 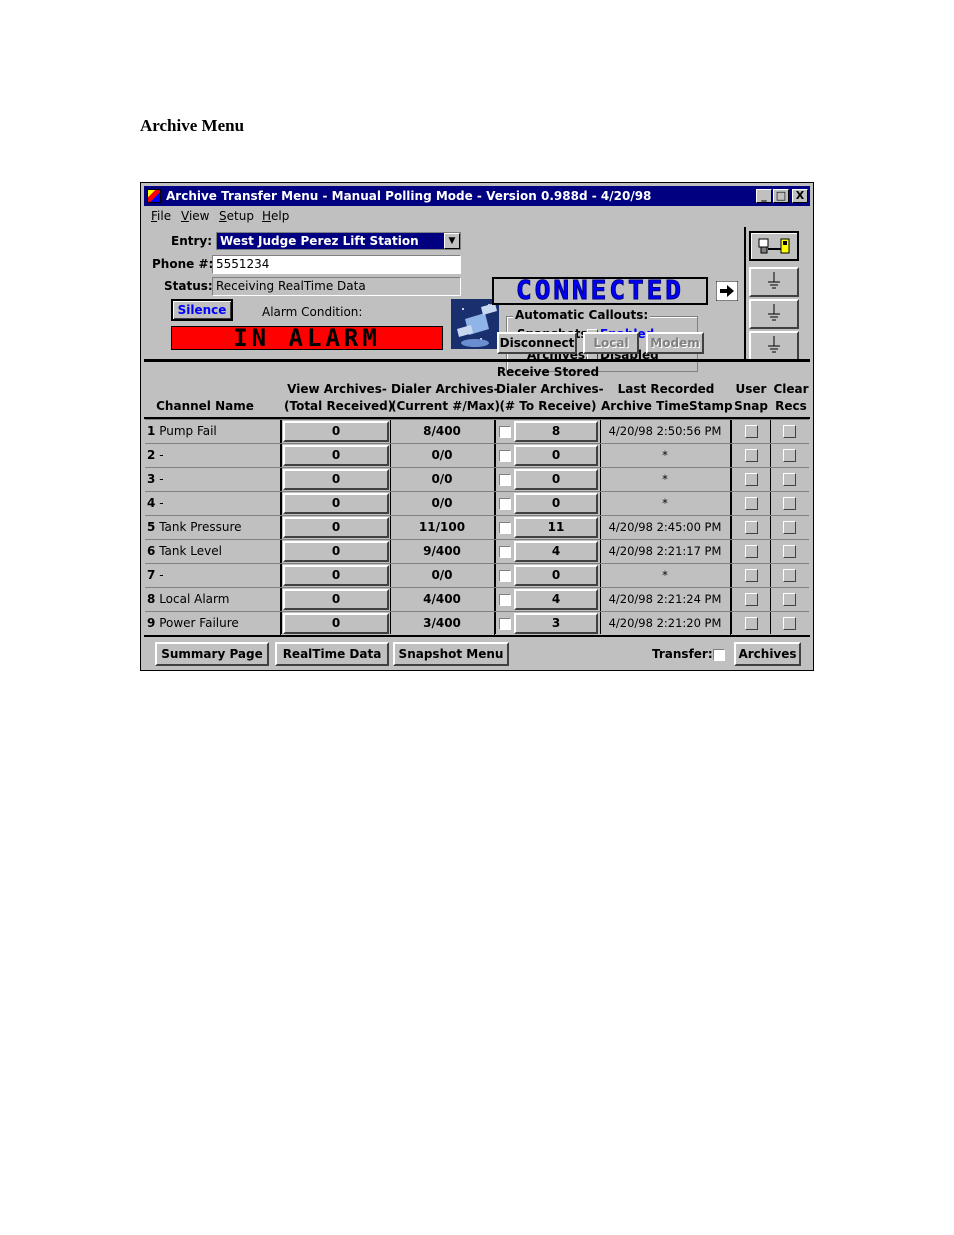 I want to click on silence-button: Silence, so click(x=202, y=310).